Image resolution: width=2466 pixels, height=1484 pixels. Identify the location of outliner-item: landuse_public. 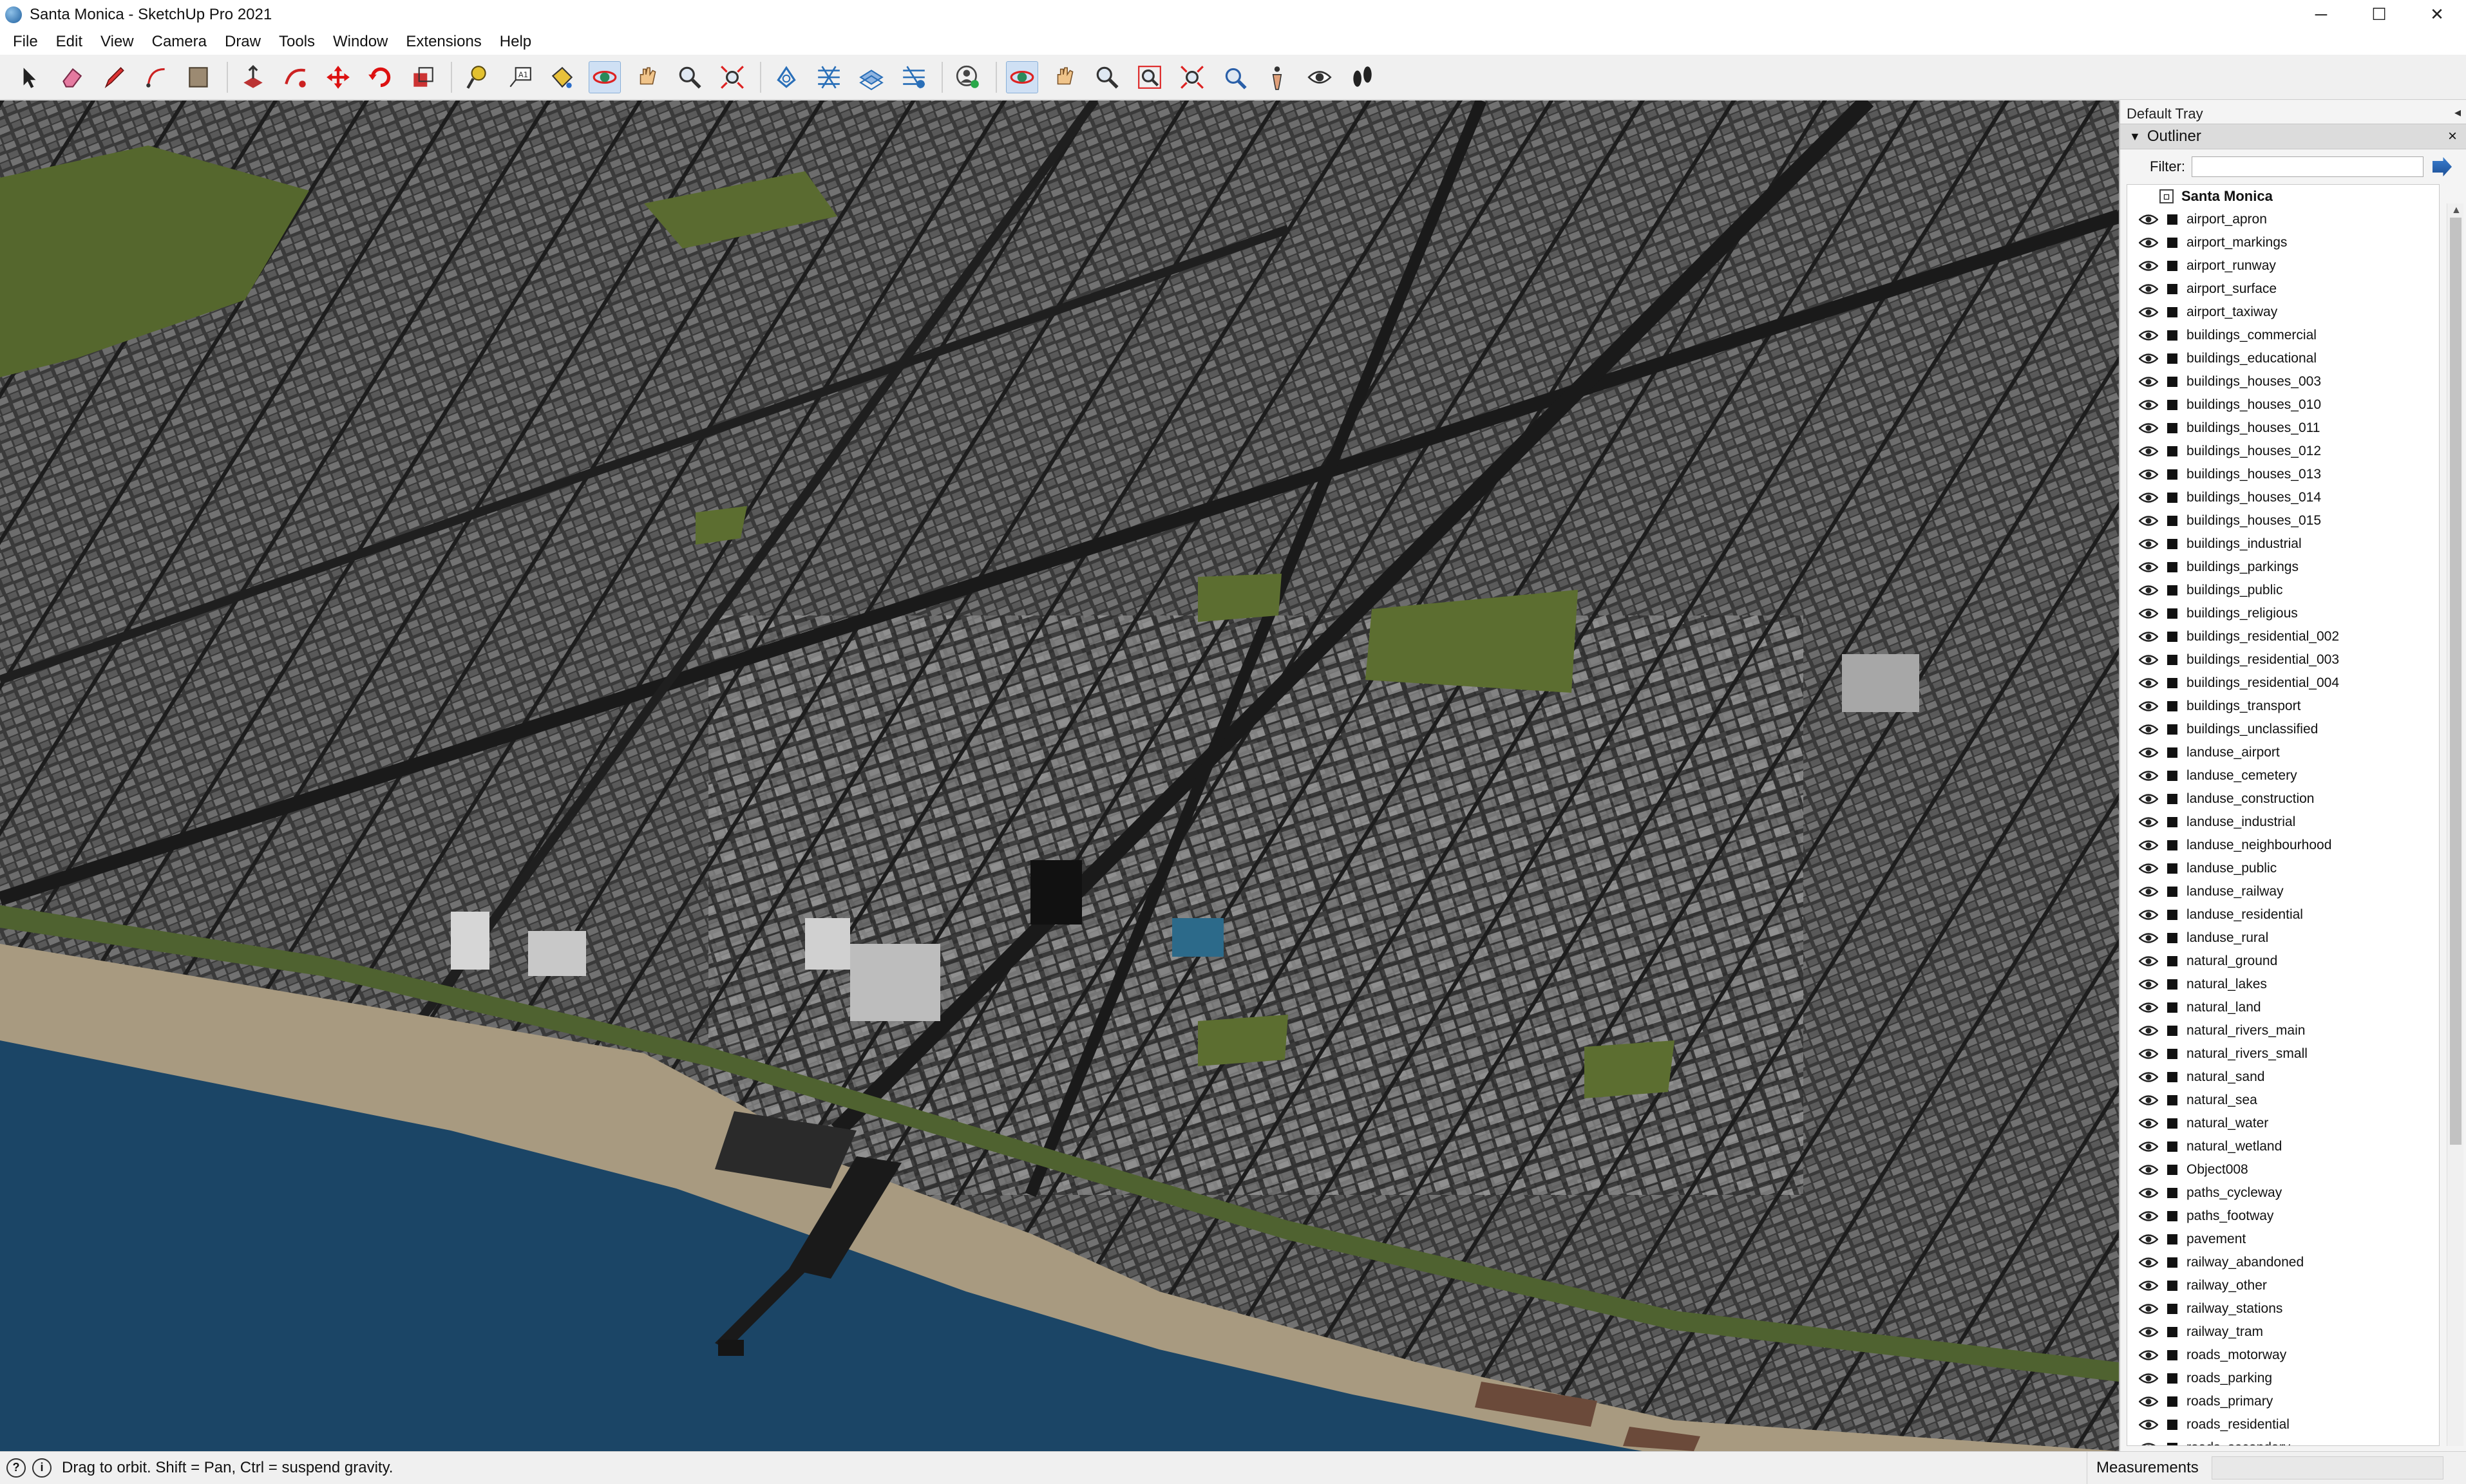
(2283, 869).